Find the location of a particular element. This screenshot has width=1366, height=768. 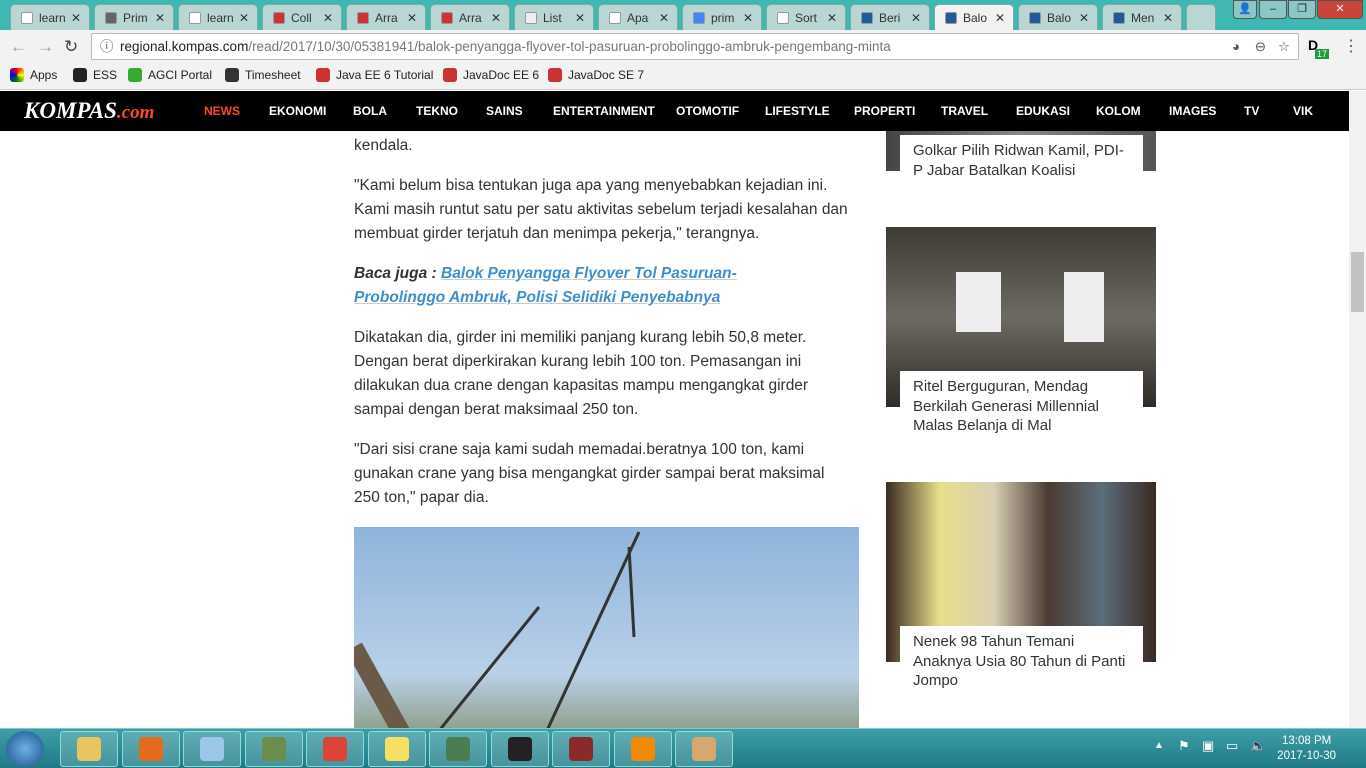

scrollbar-thumb is located at coordinates (1357, 282).